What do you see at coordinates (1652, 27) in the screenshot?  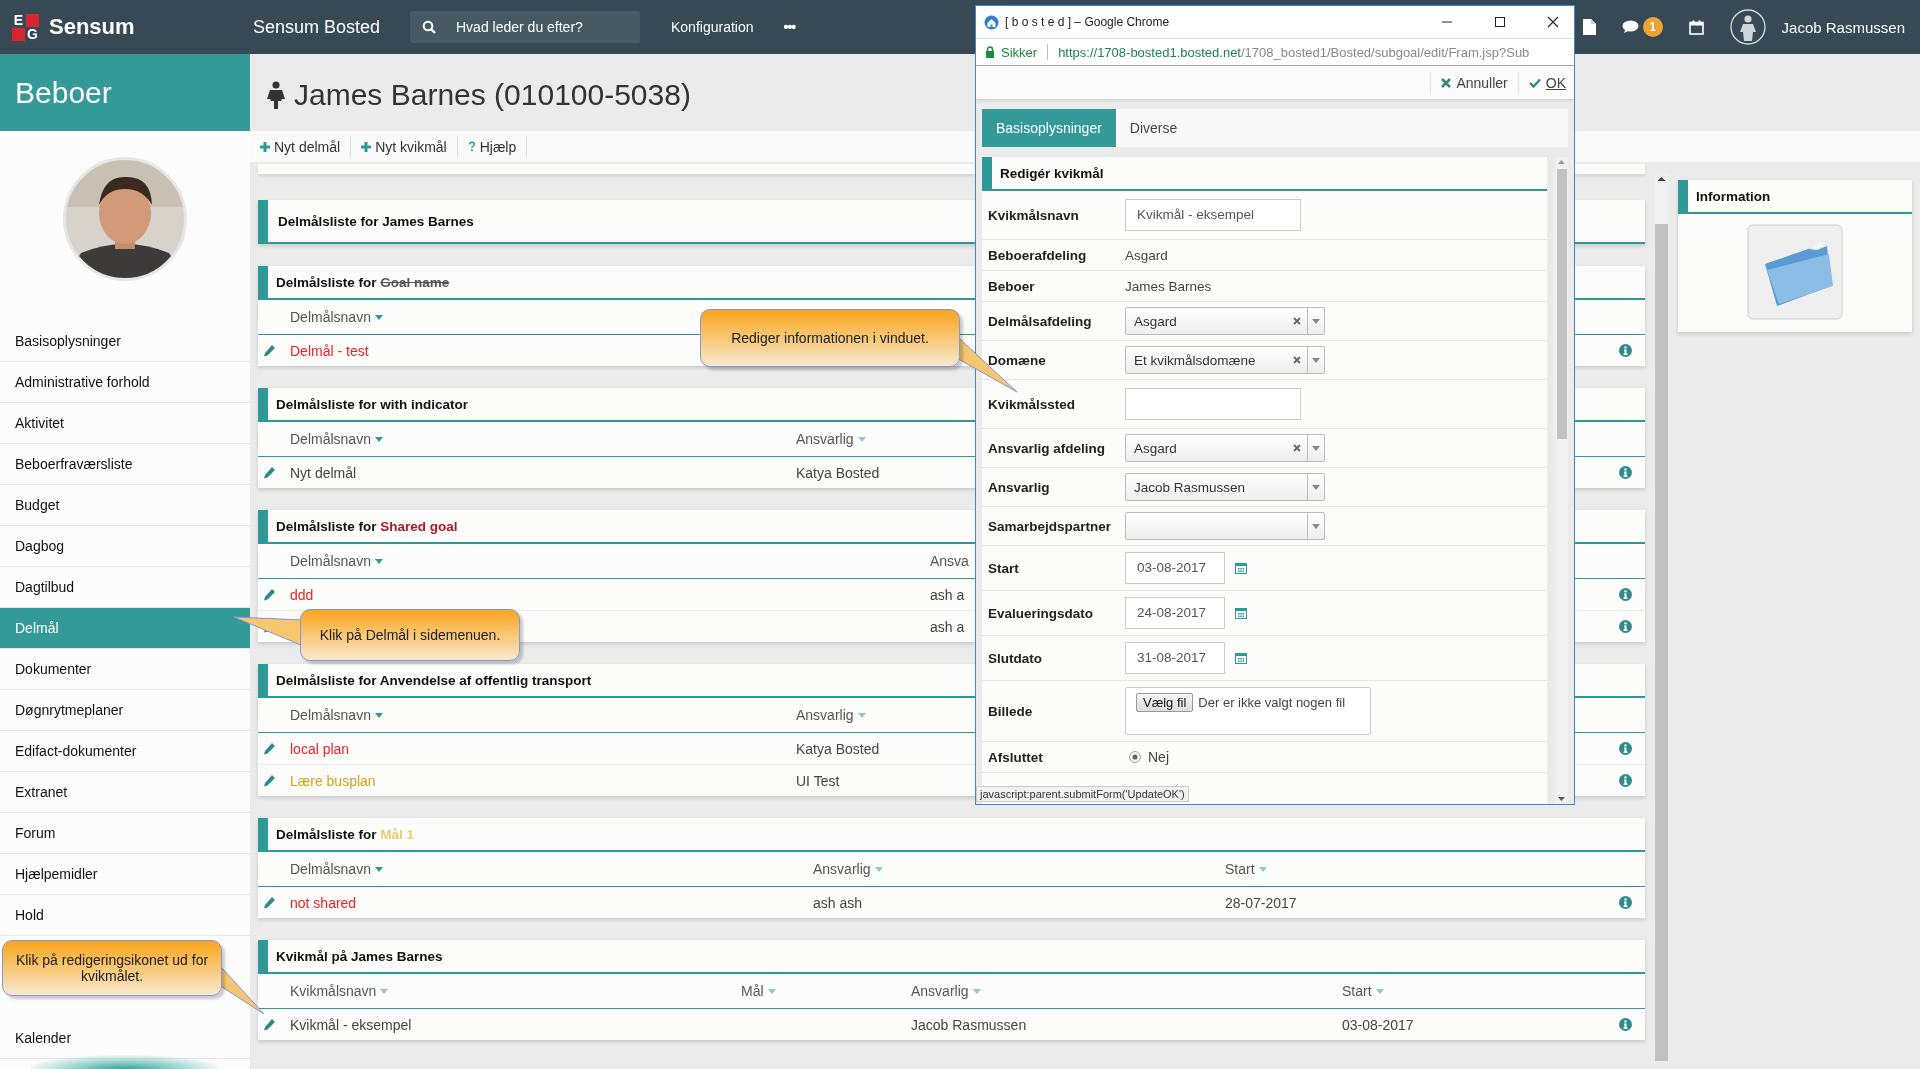 I see `notification-badge: 1` at bounding box center [1652, 27].